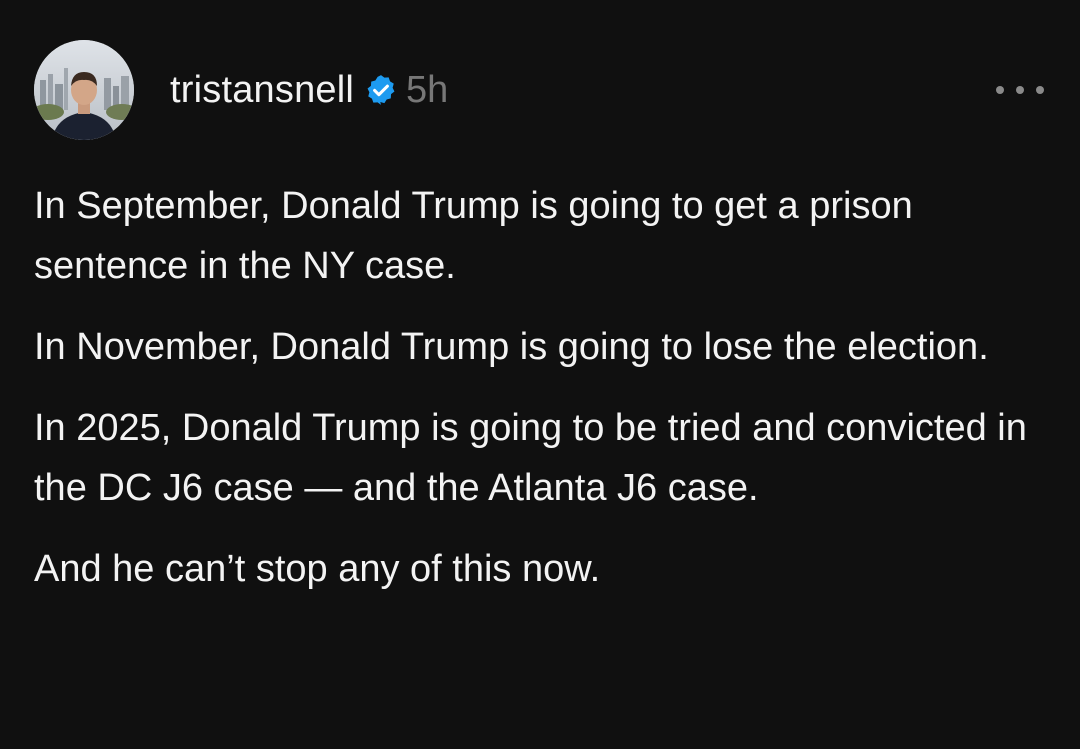 The height and width of the screenshot is (749, 1080). I want to click on verified-badge-icon, so click(381, 90).